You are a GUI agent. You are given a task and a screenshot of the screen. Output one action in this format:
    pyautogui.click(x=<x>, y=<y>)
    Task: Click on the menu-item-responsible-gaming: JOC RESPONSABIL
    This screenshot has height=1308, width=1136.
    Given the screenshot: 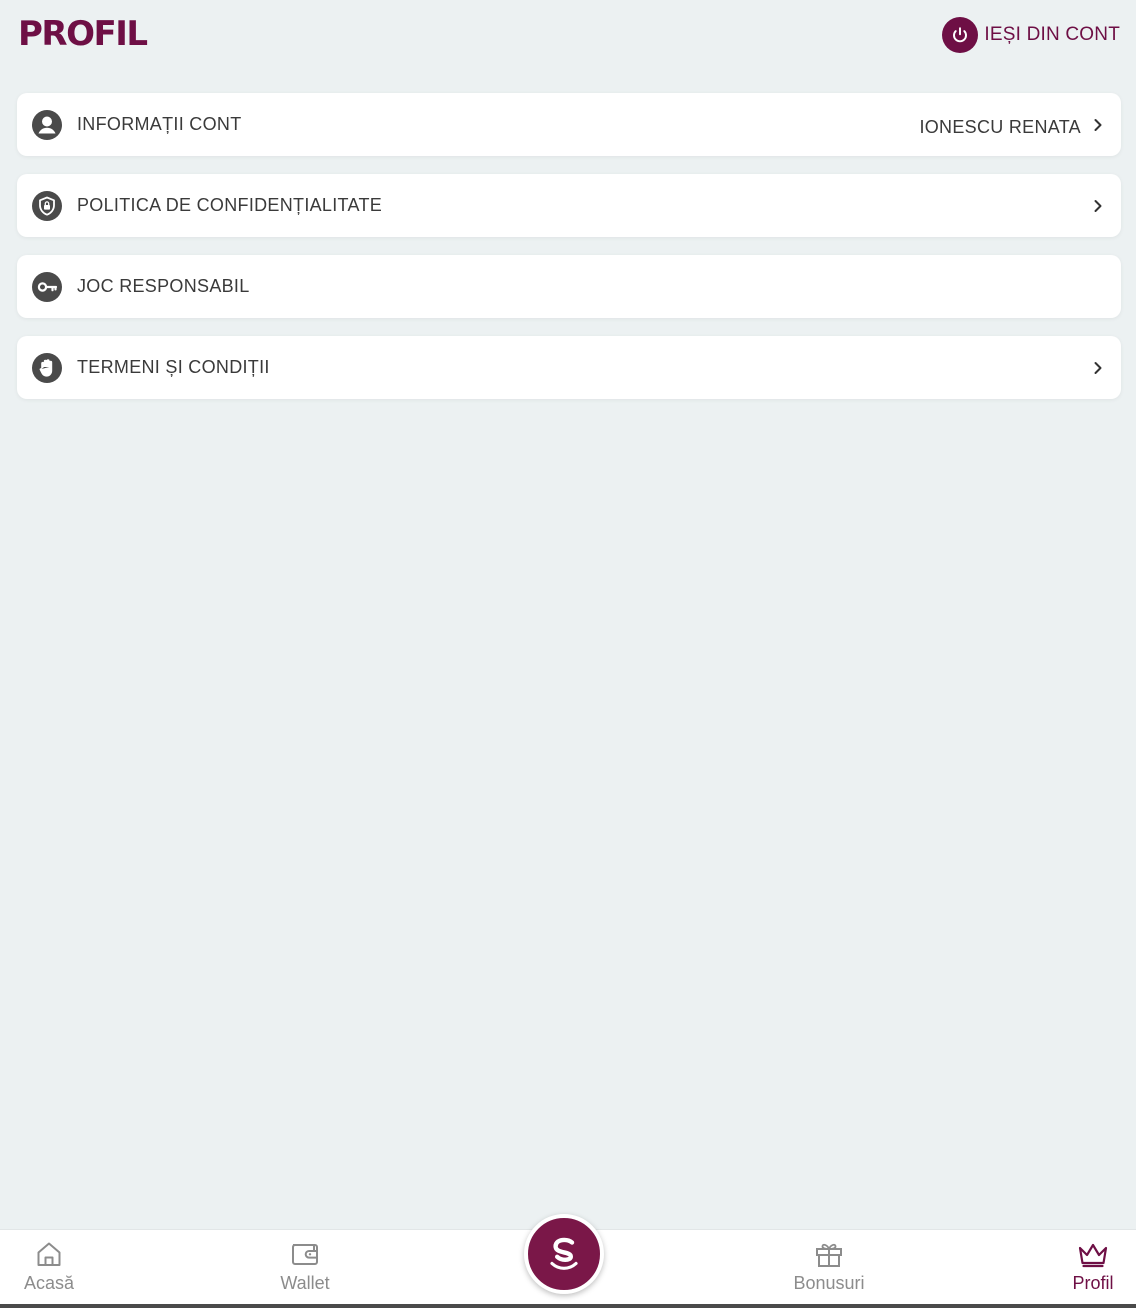 What is the action you would take?
    pyautogui.click(x=569, y=286)
    